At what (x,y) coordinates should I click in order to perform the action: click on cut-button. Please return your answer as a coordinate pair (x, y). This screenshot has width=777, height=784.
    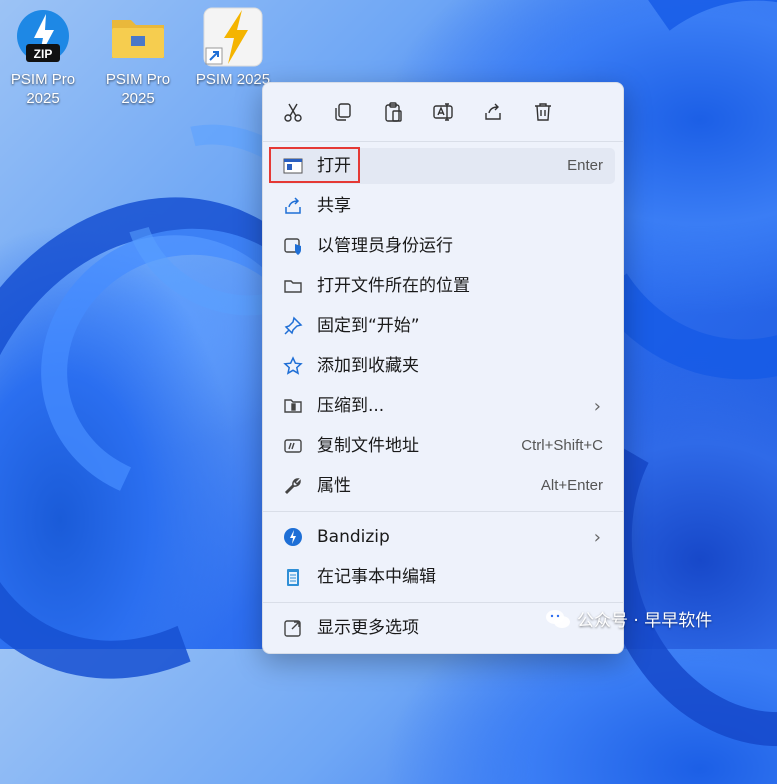
    Looking at the image, I should click on (293, 112).